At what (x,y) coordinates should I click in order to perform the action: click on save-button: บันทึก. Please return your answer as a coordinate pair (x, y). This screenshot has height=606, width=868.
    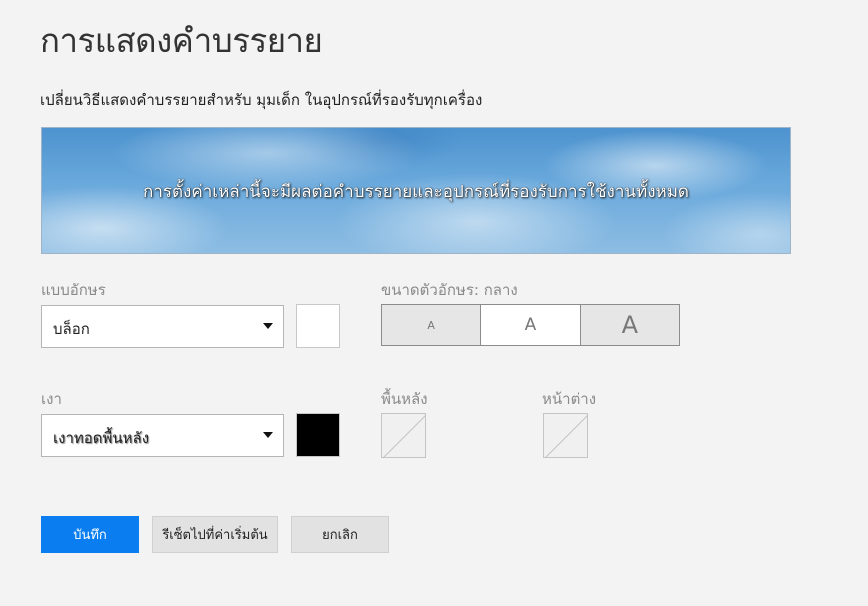
    Looking at the image, I should click on (90, 534).